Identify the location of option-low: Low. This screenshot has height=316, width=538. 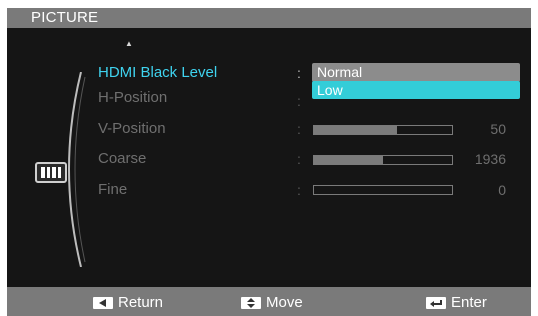
(416, 90).